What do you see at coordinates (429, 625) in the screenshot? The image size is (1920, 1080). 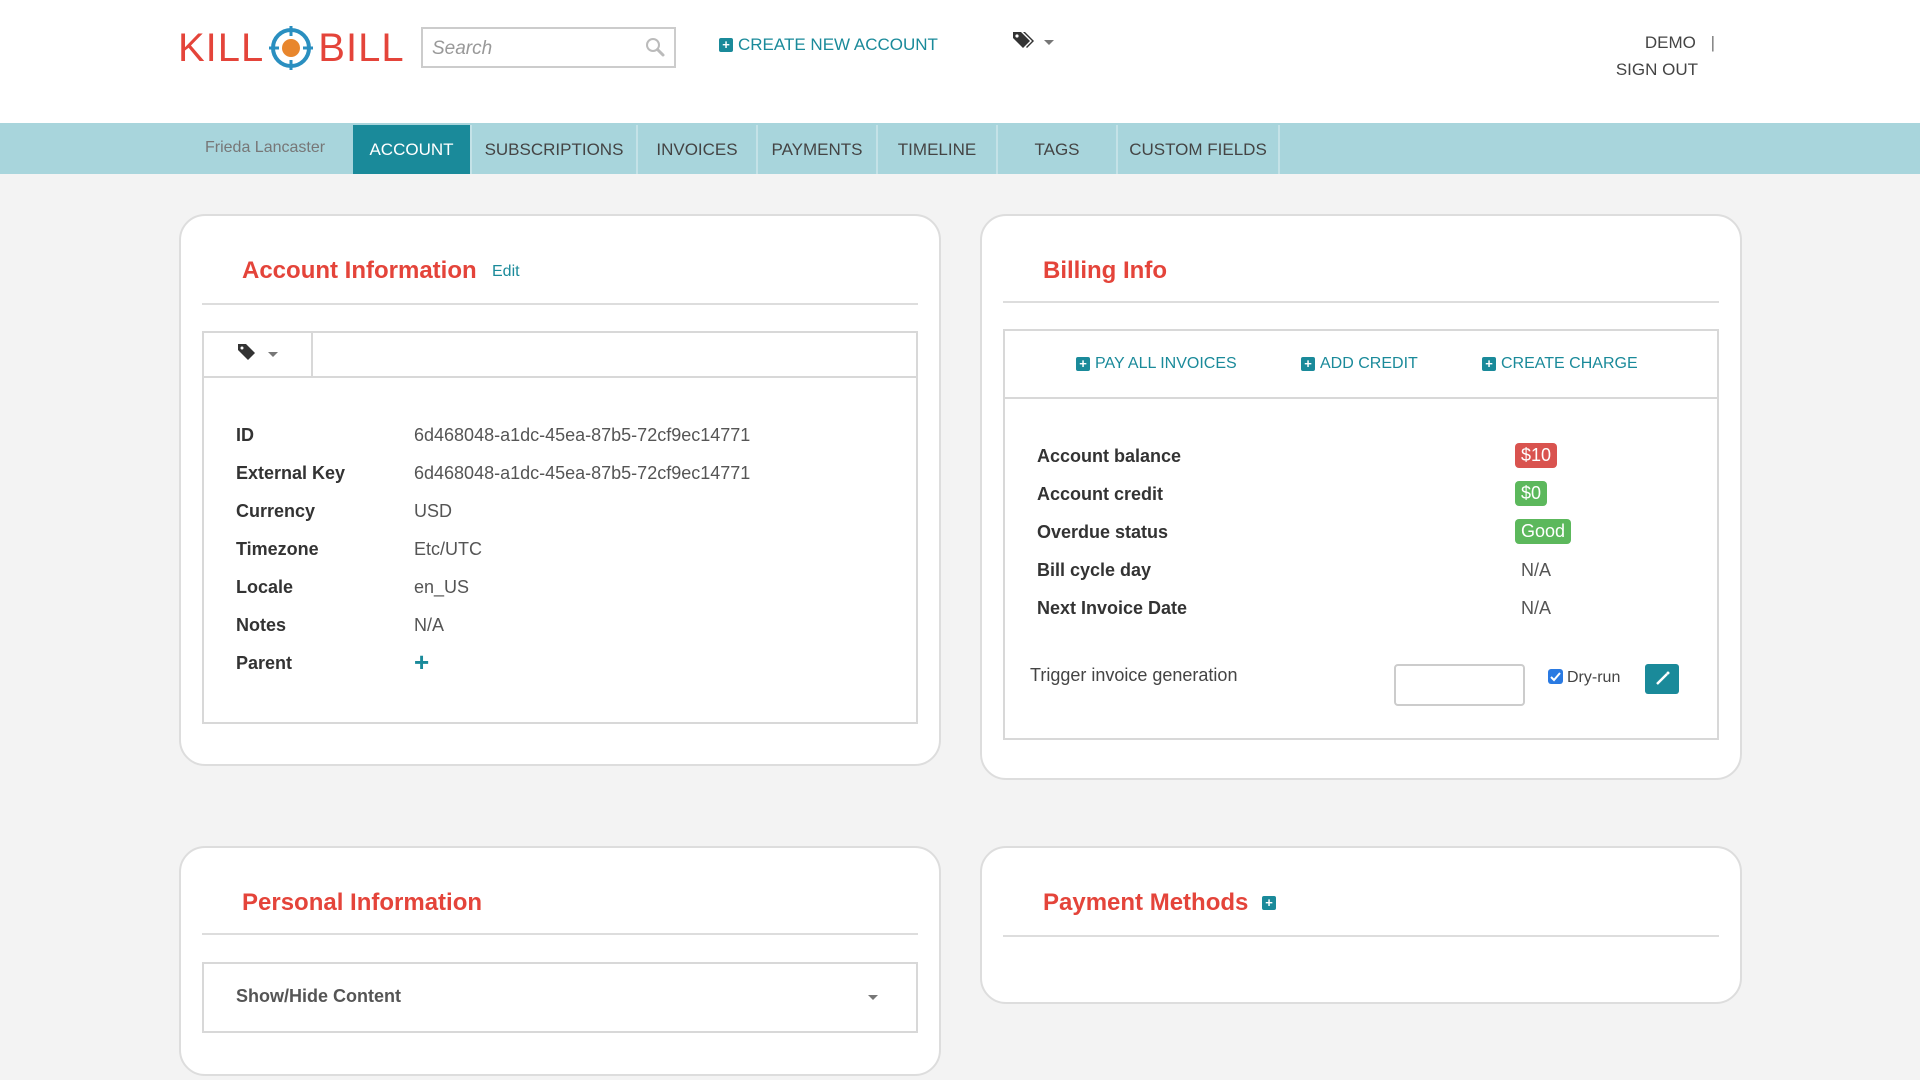 I see `field-value-notes: N/A` at bounding box center [429, 625].